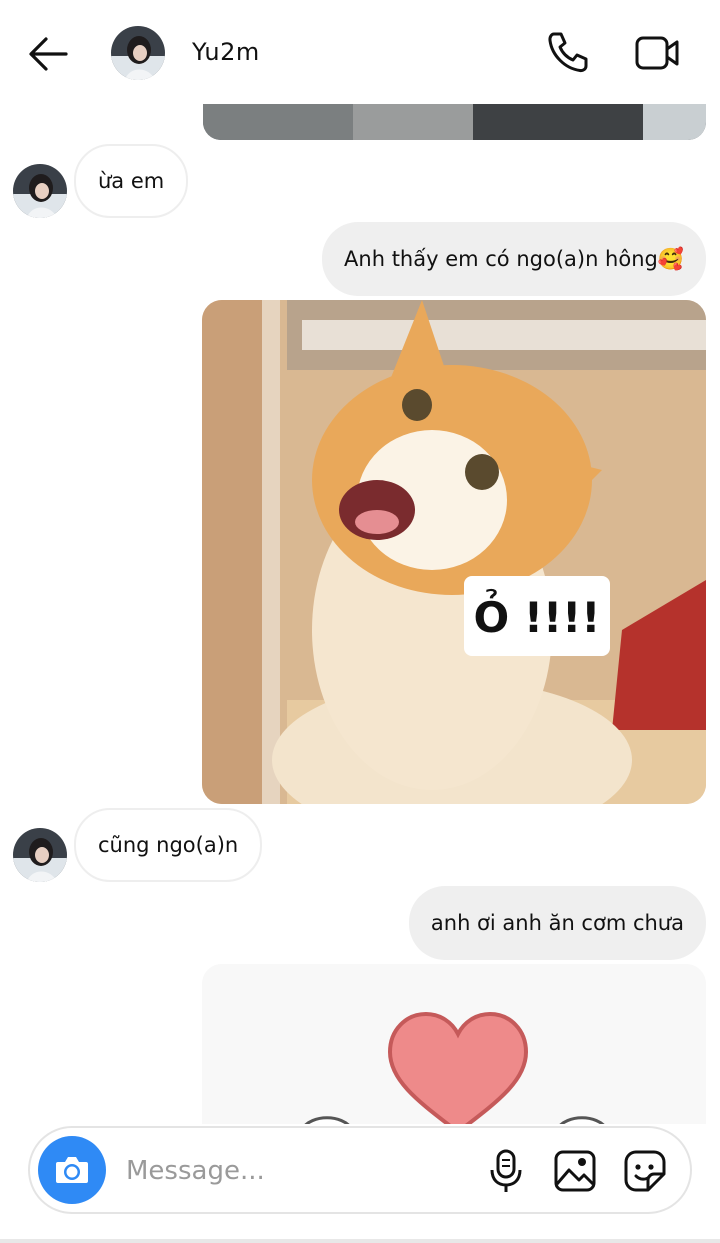 This screenshot has width=720, height=1243. What do you see at coordinates (454, 1044) in the screenshot?
I see `shared-photo-heart` at bounding box center [454, 1044].